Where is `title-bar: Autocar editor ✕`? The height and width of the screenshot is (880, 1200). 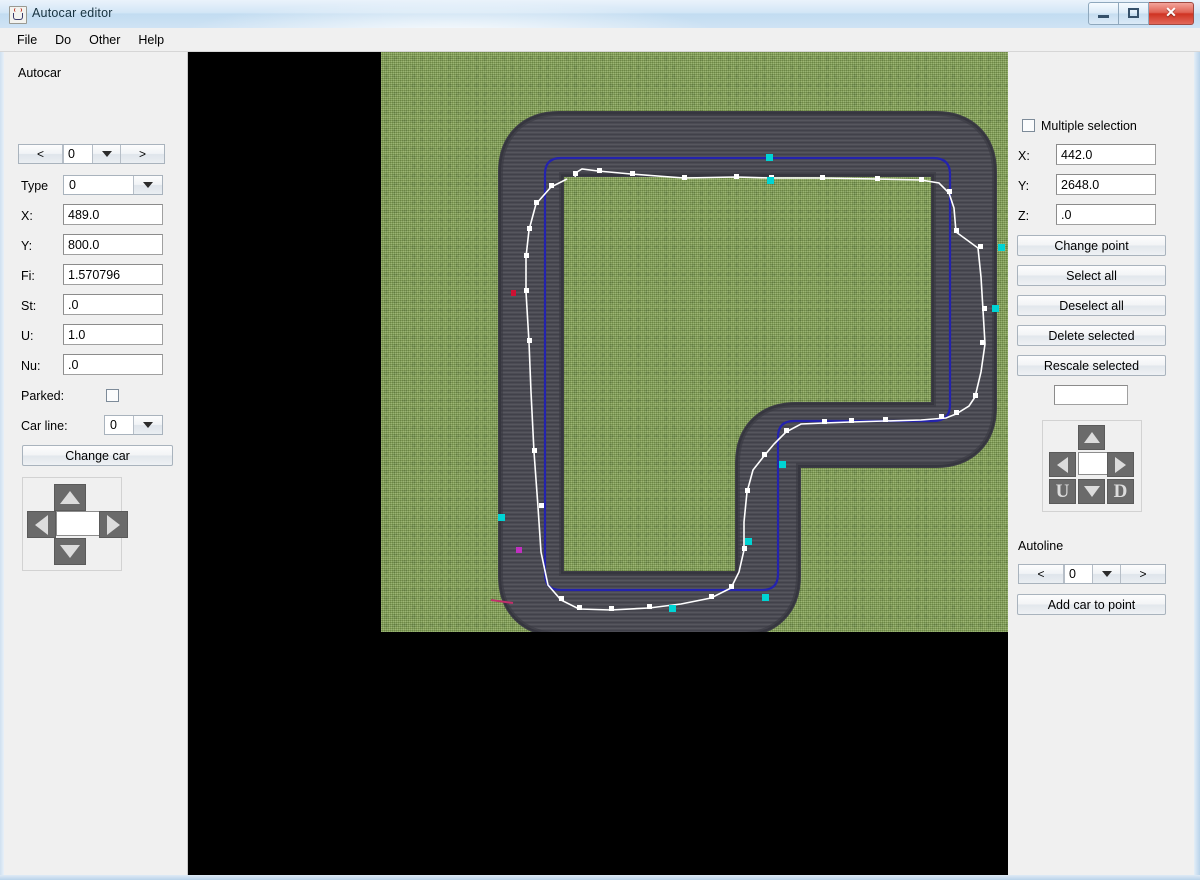 title-bar: Autocar editor ✕ is located at coordinates (600, 14).